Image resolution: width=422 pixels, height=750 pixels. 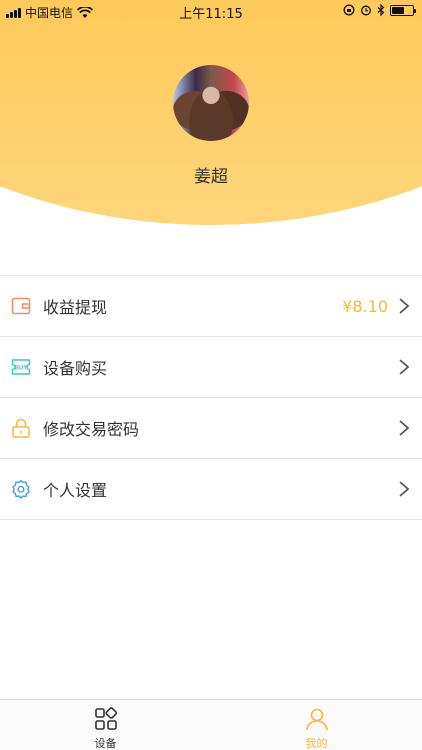 What do you see at coordinates (316, 719) in the screenshot?
I see `person-icon` at bounding box center [316, 719].